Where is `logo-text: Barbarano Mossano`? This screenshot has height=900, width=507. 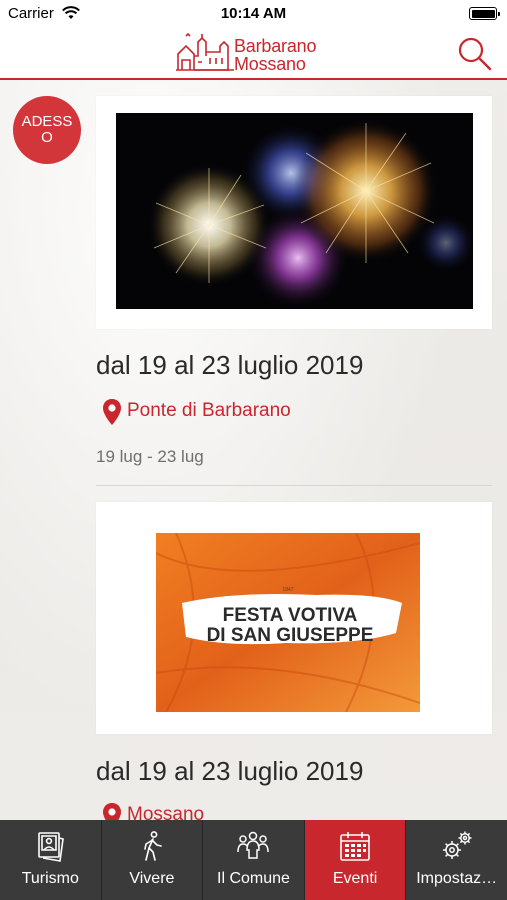
logo-text: Barbarano Mossano is located at coordinates (275, 55).